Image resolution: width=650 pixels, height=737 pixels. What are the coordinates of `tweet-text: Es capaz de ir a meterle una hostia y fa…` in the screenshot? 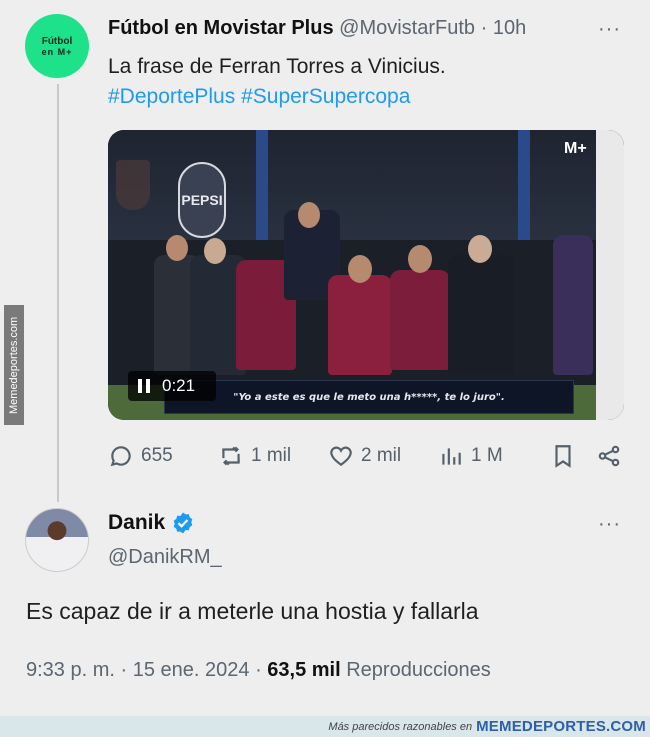 It's located at (252, 611).